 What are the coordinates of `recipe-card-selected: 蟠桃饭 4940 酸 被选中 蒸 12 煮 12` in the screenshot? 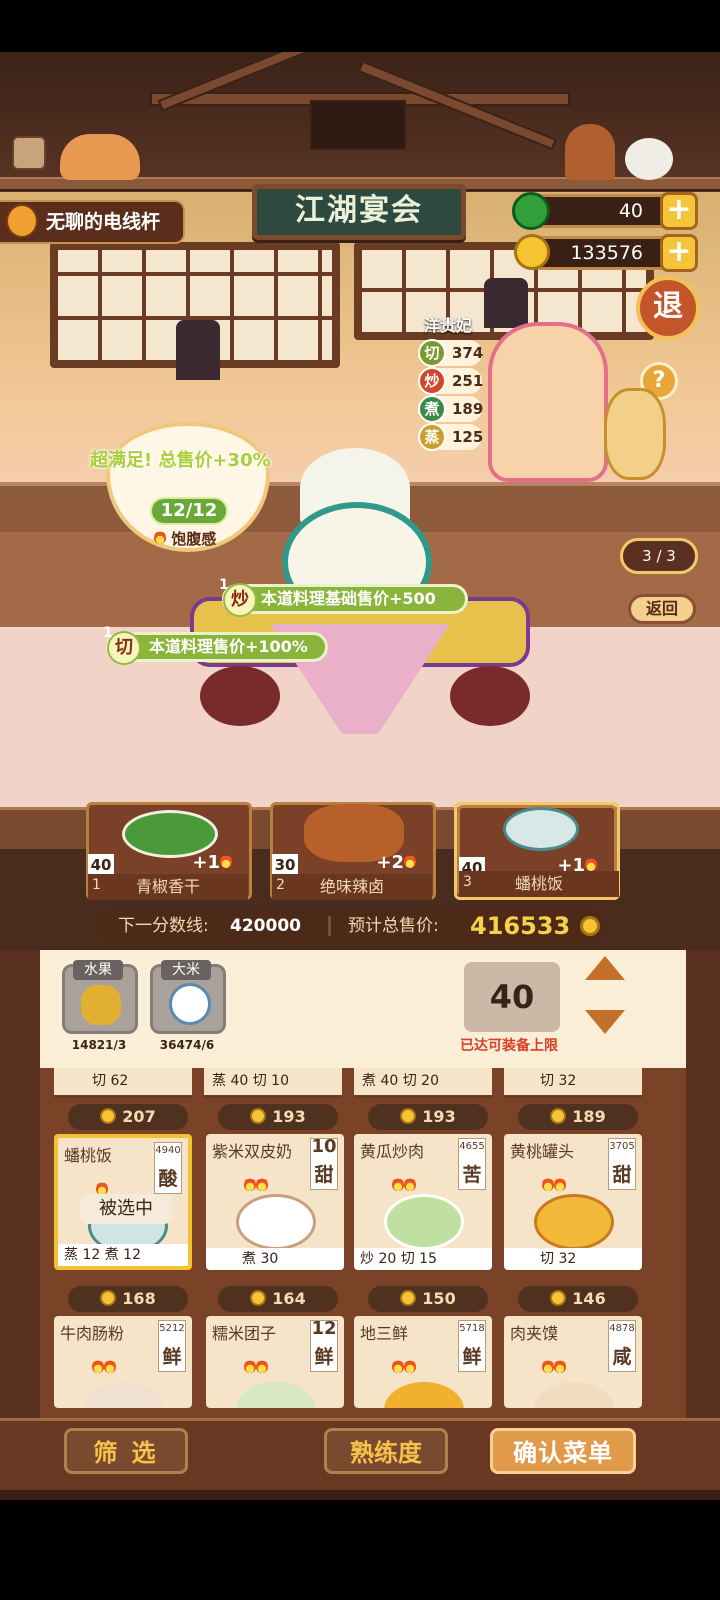 It's located at (123, 1202).